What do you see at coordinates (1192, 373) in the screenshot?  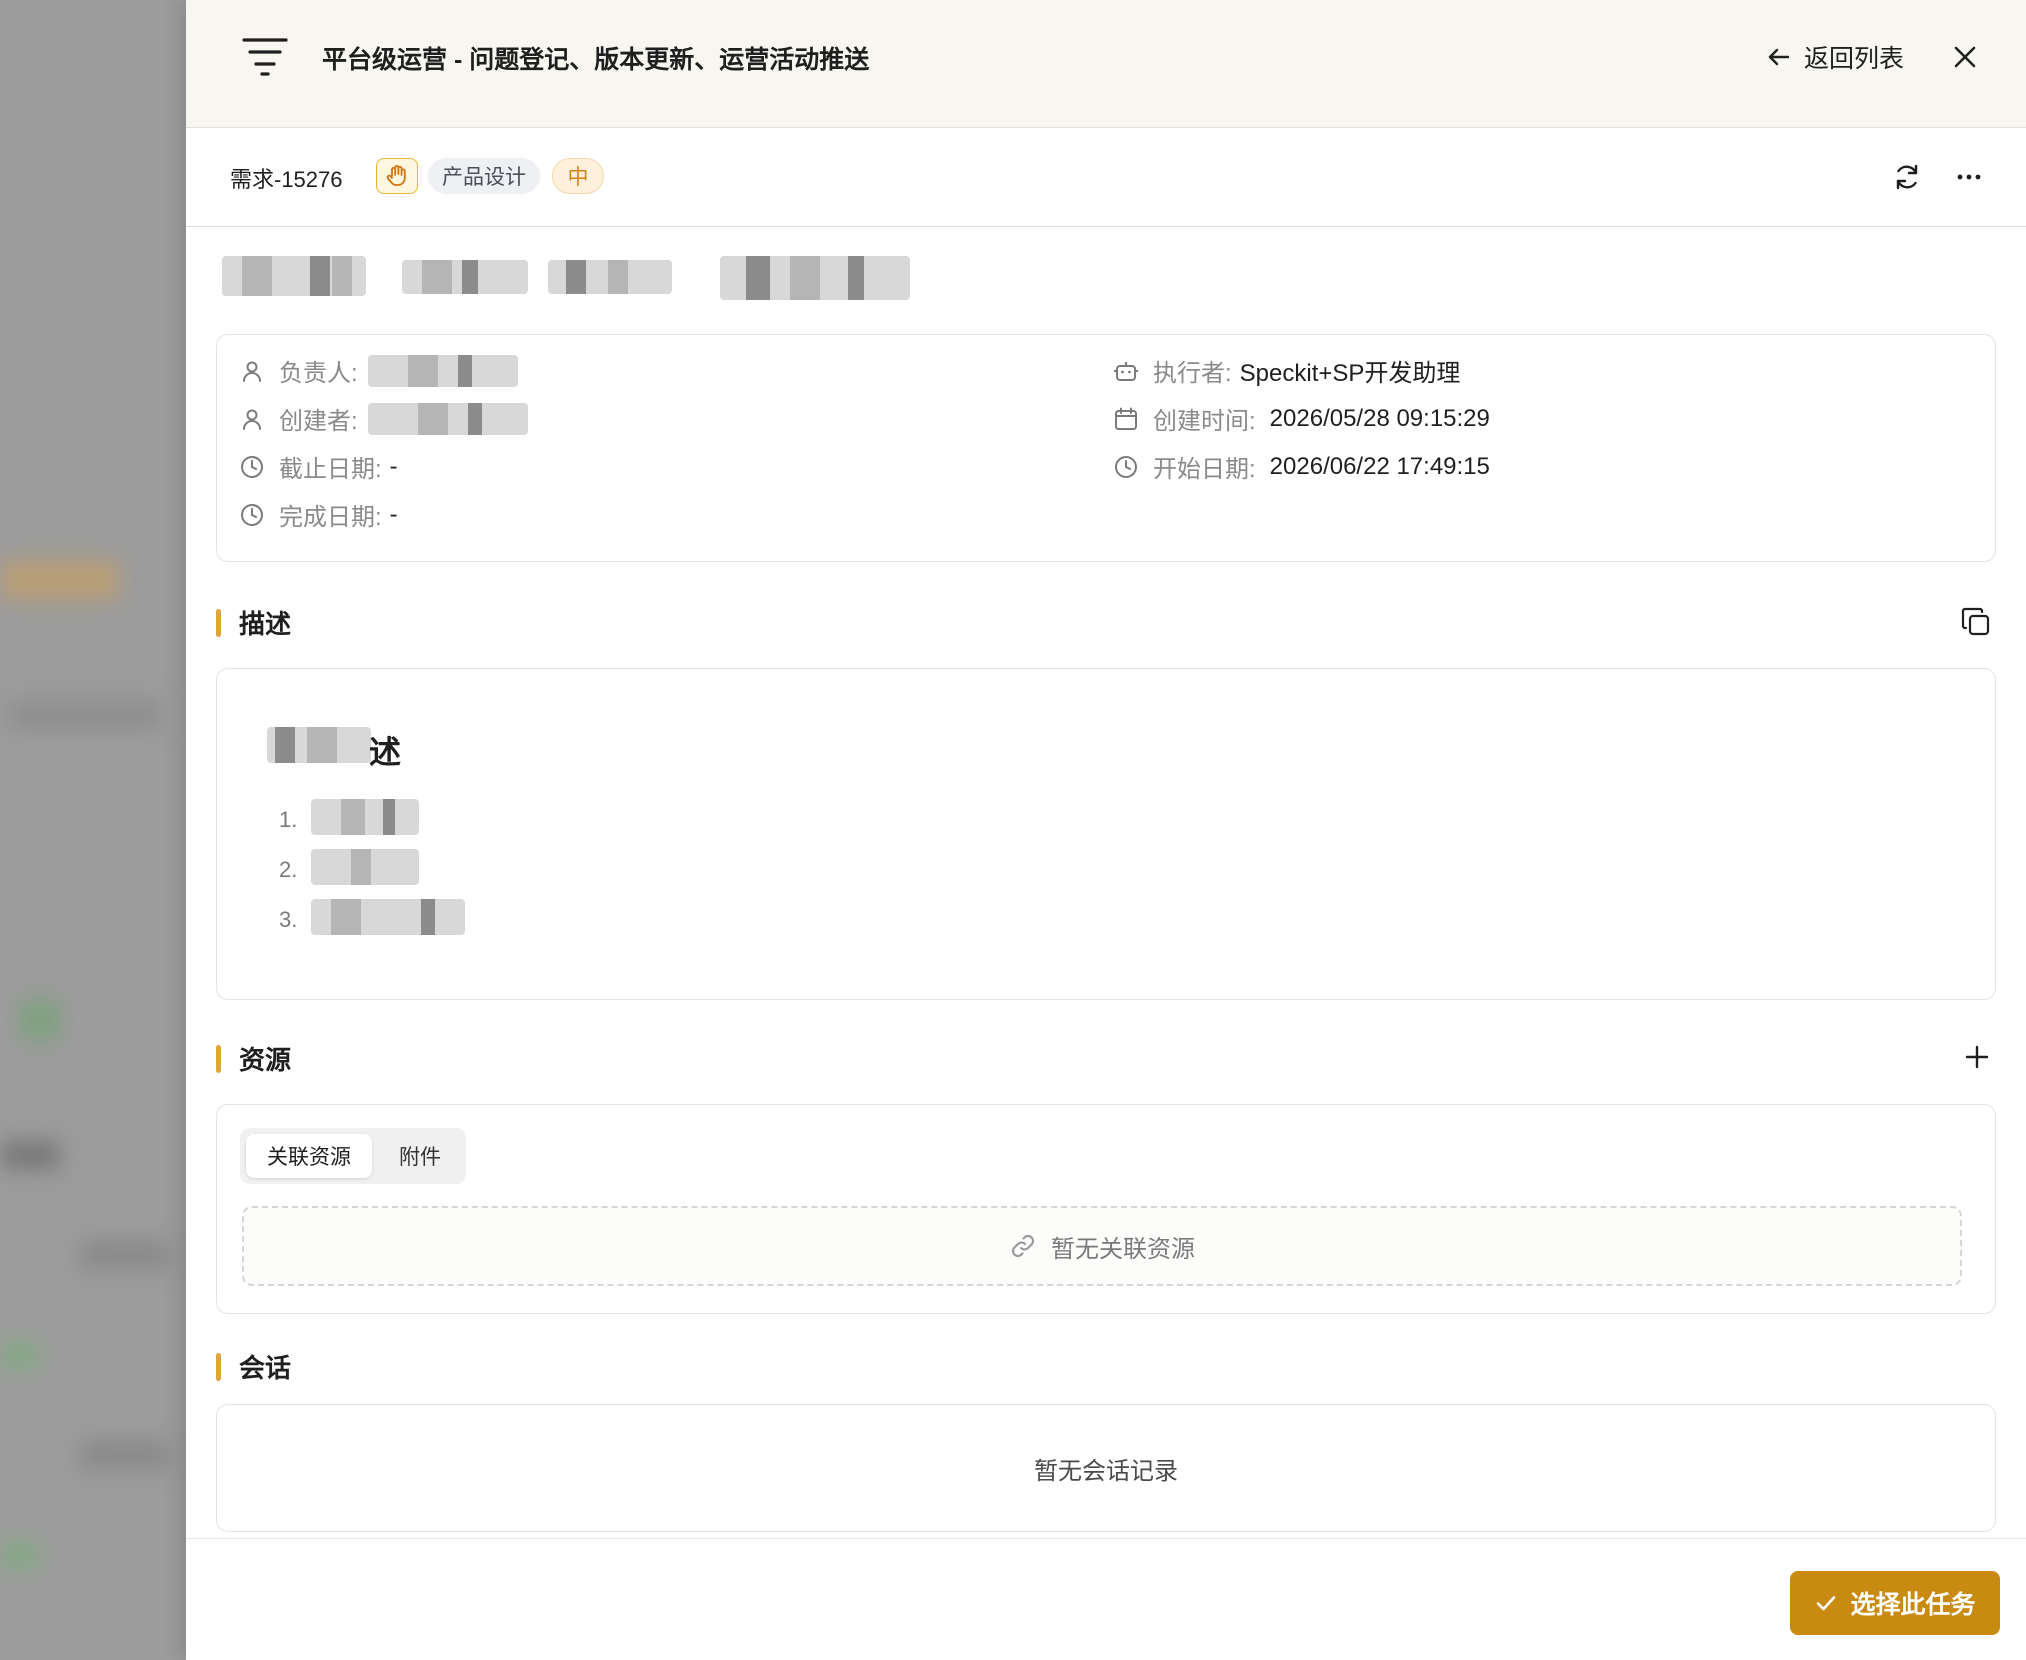 I see `executor-label: 执行者:` at bounding box center [1192, 373].